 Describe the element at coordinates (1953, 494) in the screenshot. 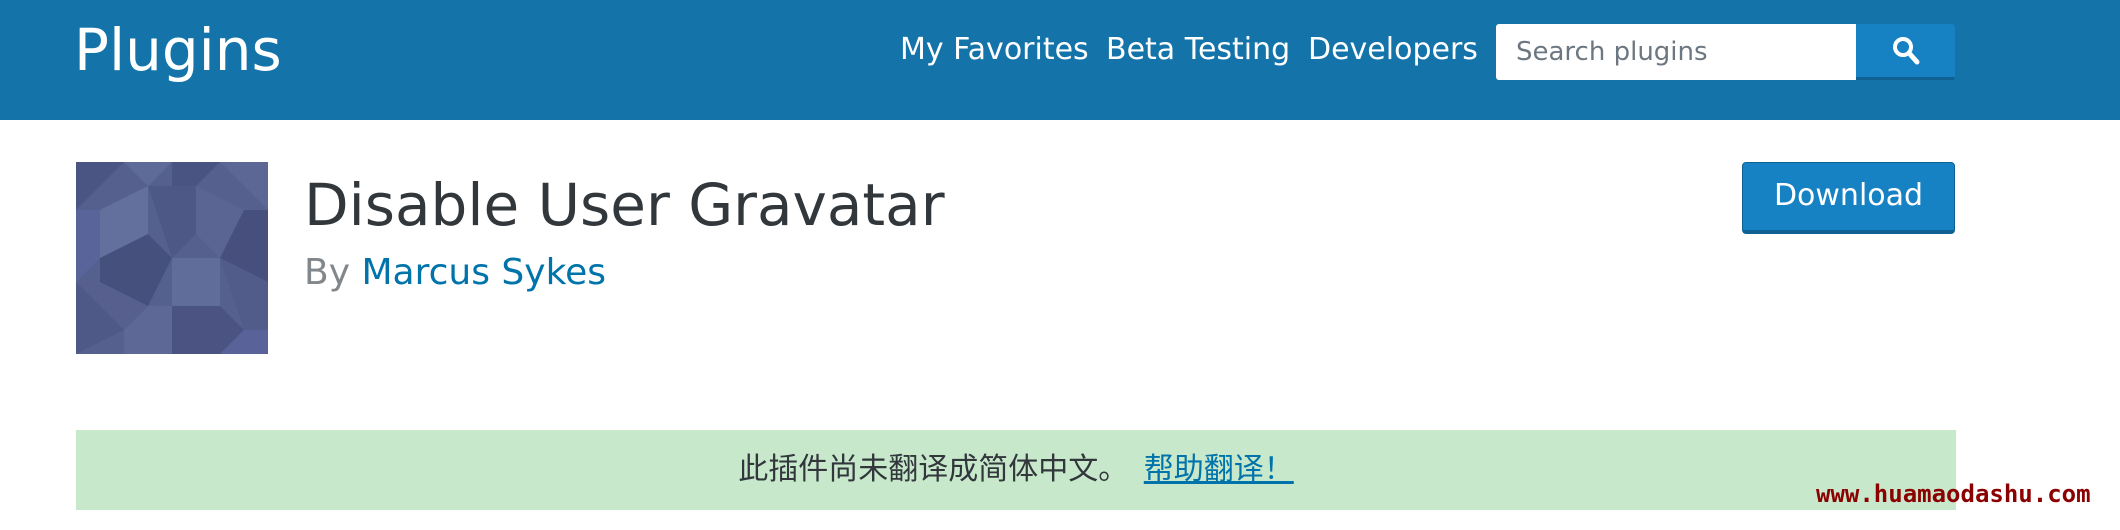

I see `watermark-text: www.huamaodashu.com` at that location.